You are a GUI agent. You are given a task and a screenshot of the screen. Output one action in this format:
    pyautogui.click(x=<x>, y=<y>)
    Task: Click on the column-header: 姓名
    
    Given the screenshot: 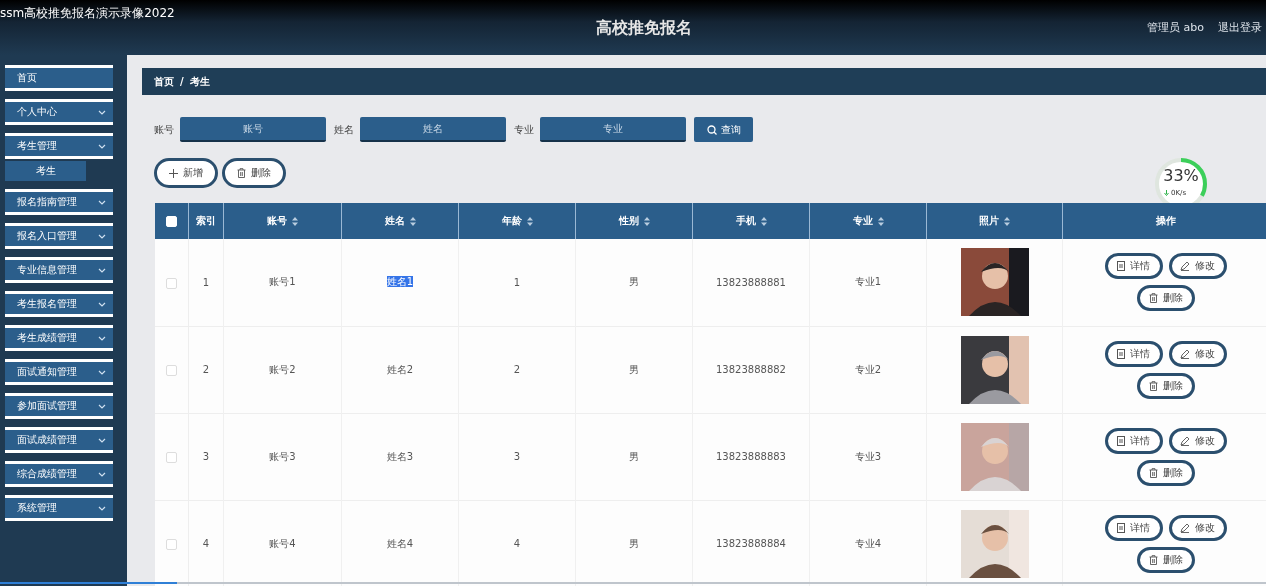 What is the action you would take?
    pyautogui.click(x=400, y=221)
    